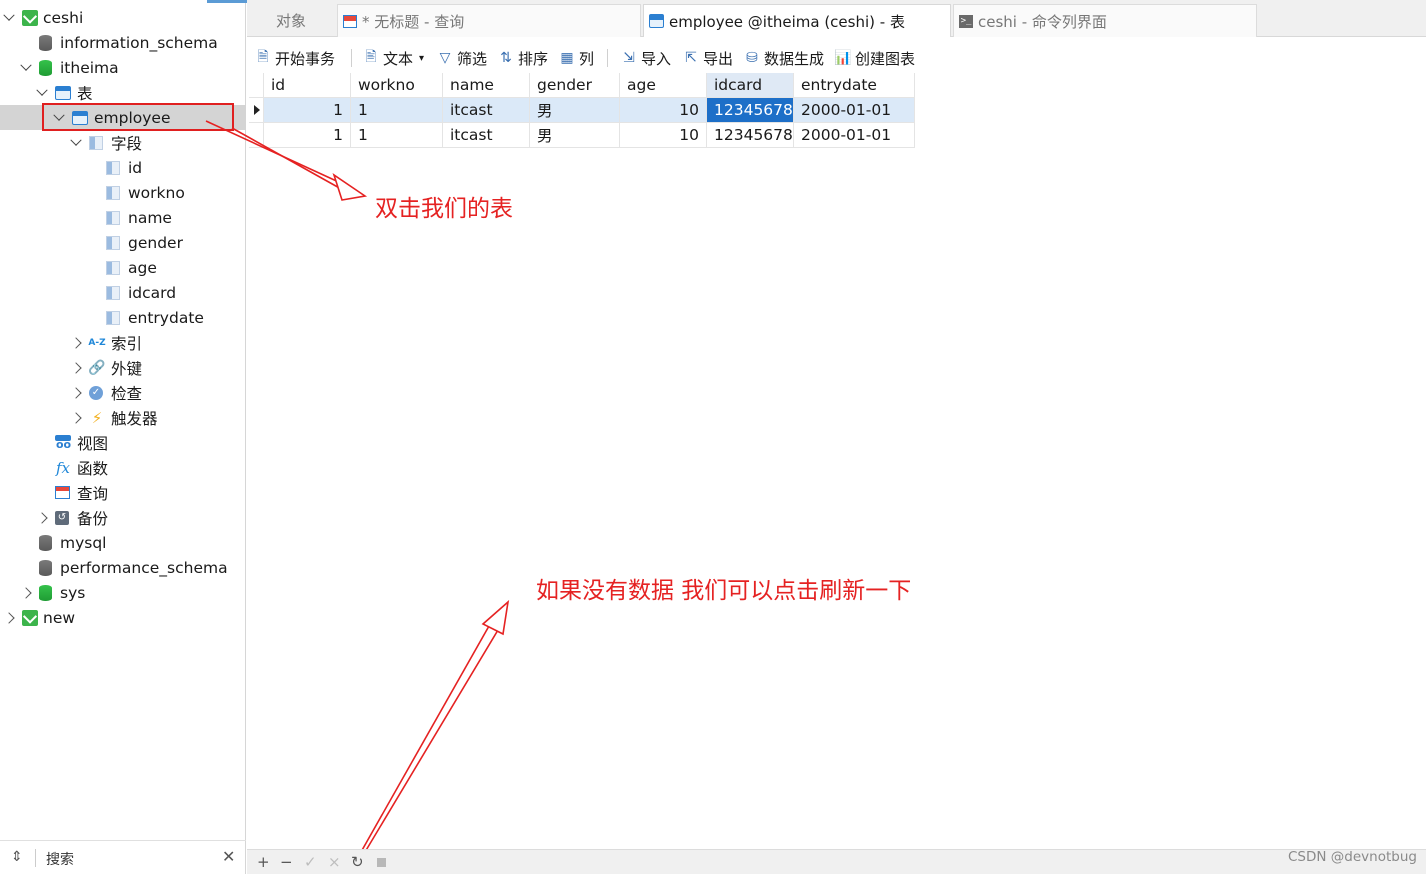 This screenshot has height=874, width=1426. I want to click on table-cell: 123456789, so click(750, 135).